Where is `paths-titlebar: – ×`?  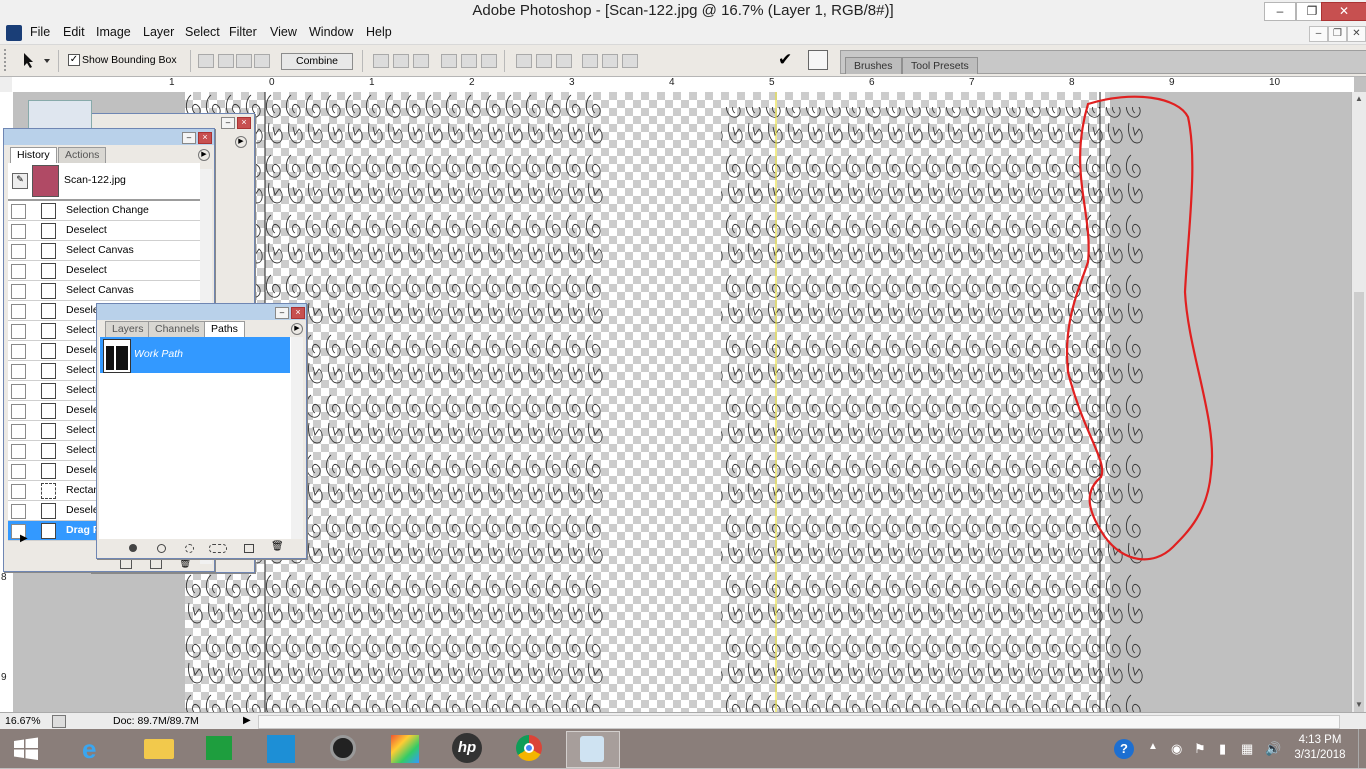 paths-titlebar: – × is located at coordinates (201, 312).